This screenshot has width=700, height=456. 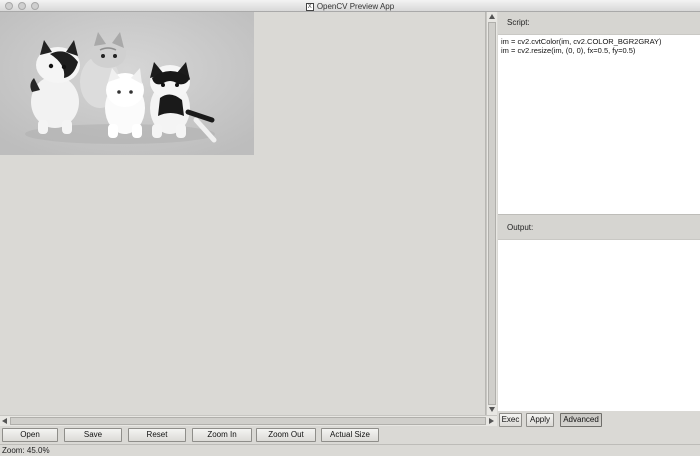 What do you see at coordinates (599, 23) in the screenshot?
I see `script-label: Script:` at bounding box center [599, 23].